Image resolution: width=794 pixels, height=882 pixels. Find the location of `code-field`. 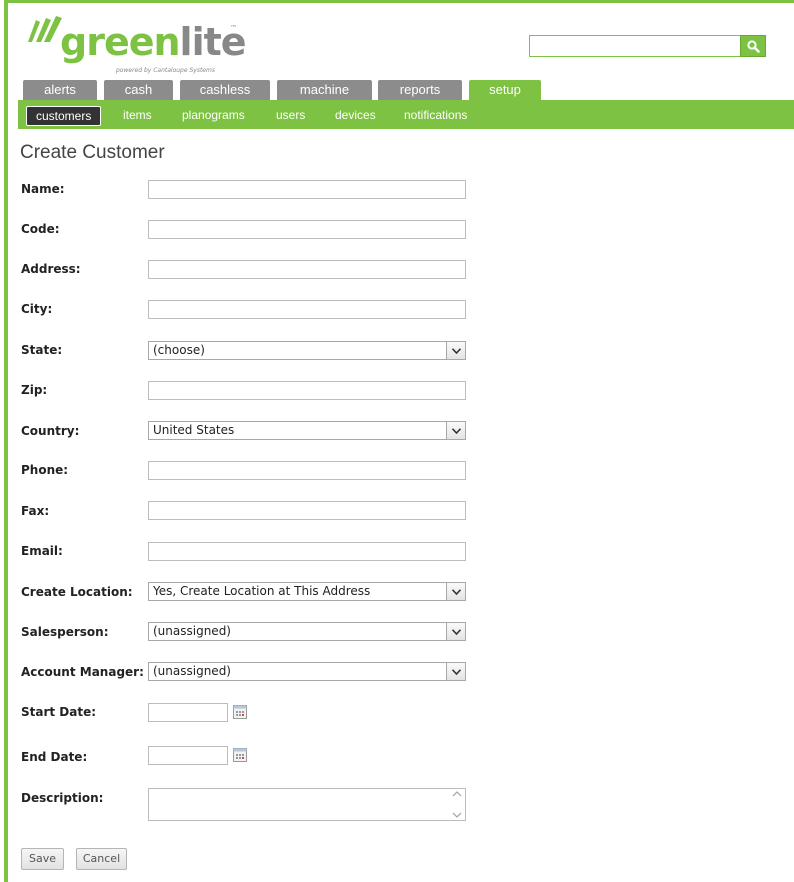

code-field is located at coordinates (307, 229).